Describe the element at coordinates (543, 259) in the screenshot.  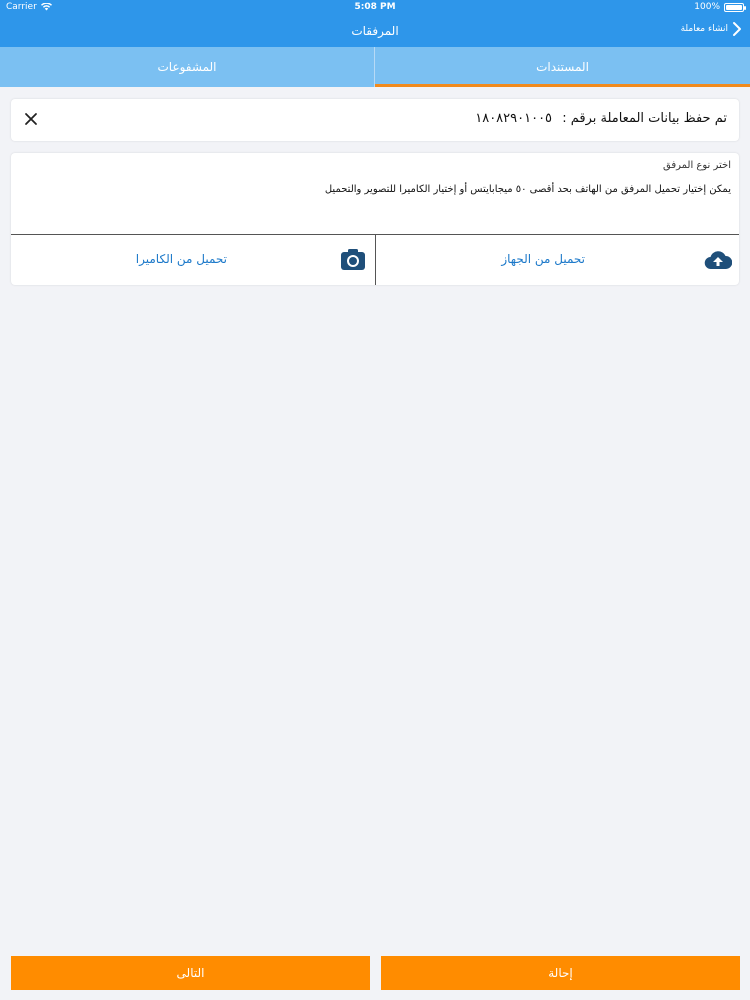
I see `upload-from-device-label: تحميل من الجهاز` at that location.